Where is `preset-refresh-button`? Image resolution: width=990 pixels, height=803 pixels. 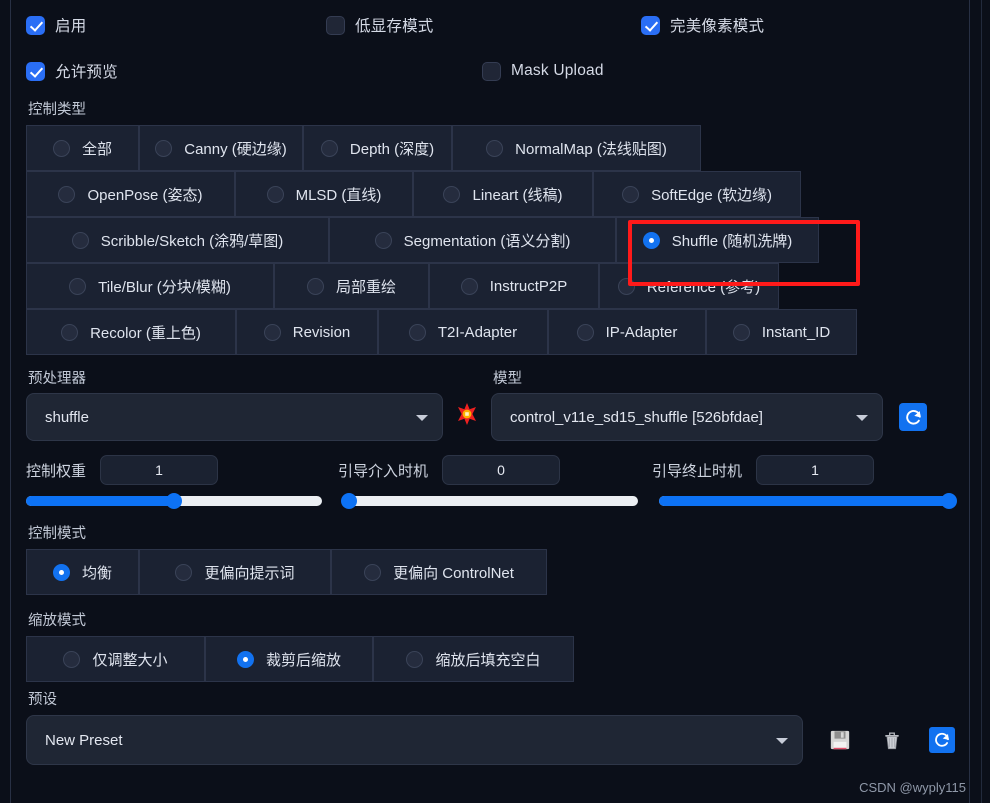 preset-refresh-button is located at coordinates (942, 740).